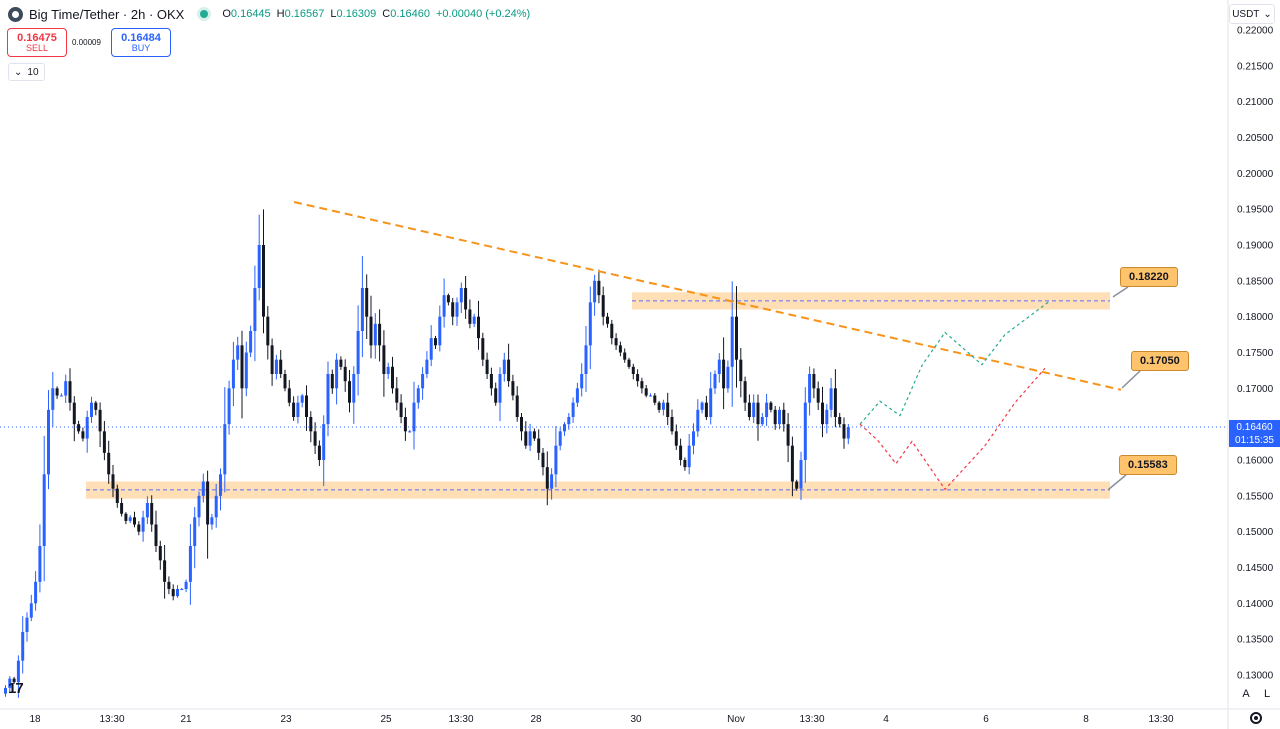 This screenshot has height=729, width=1280. I want to click on low-value: 0.16309, so click(356, 14).